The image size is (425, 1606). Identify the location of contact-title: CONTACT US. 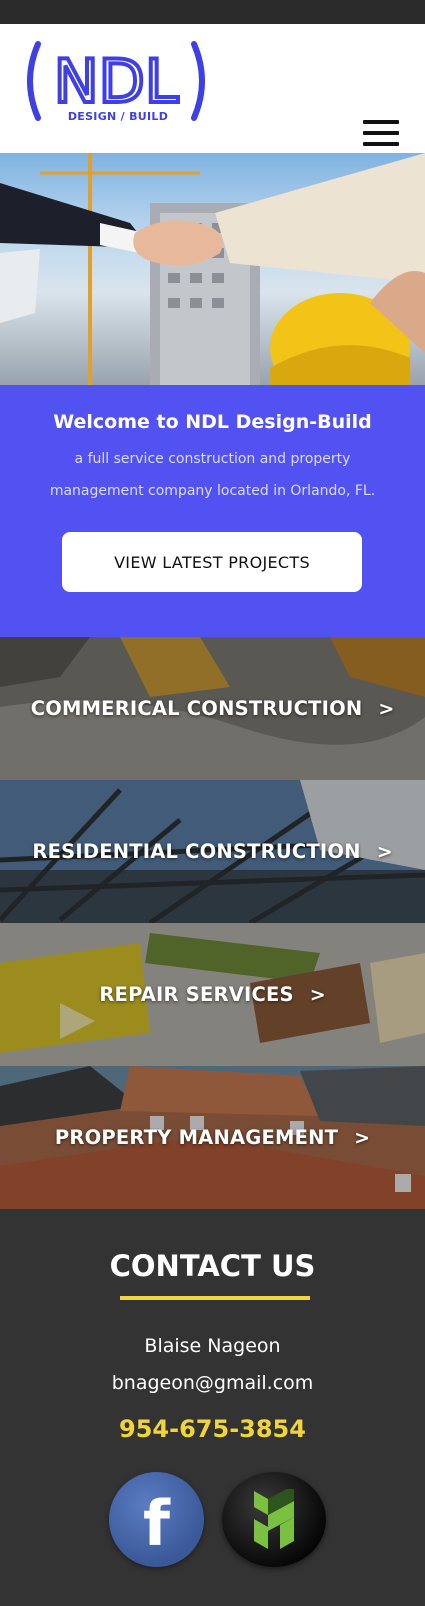
(212, 1266).